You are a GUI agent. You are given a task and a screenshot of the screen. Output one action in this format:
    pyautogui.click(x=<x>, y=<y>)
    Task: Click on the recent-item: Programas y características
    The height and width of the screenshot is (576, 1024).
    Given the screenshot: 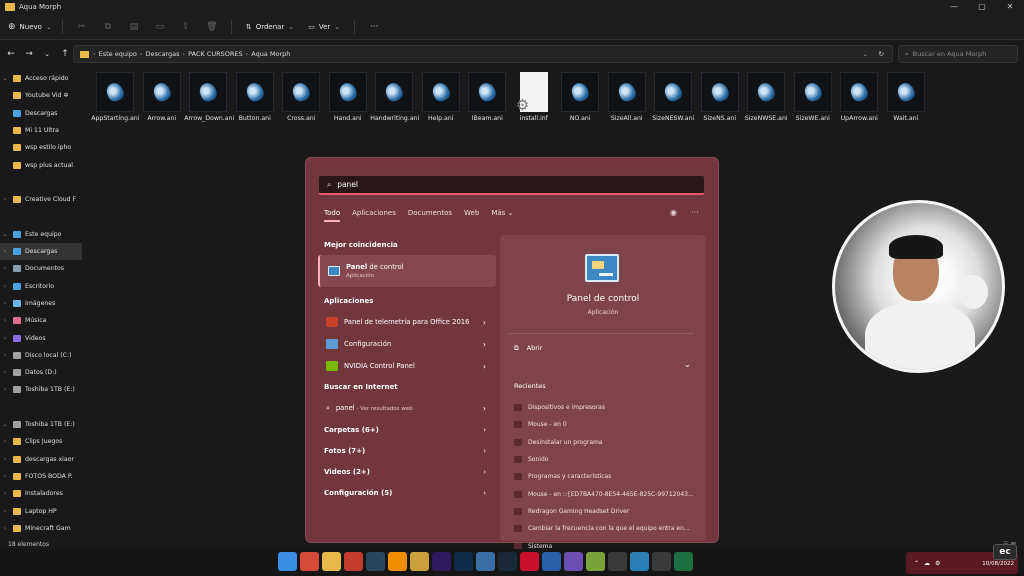 What is the action you would take?
    pyautogui.click(x=606, y=476)
    